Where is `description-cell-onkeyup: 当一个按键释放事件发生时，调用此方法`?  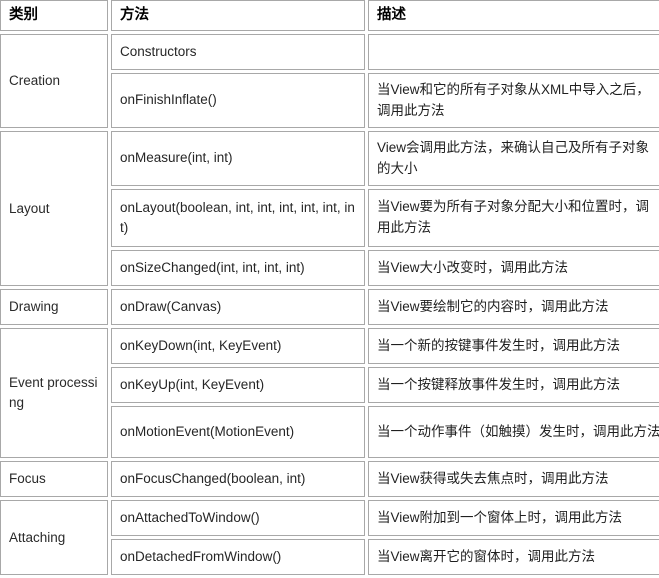
description-cell-onkeyup: 当一个按键释放事件发生时，调用此方法 is located at coordinates (513, 385).